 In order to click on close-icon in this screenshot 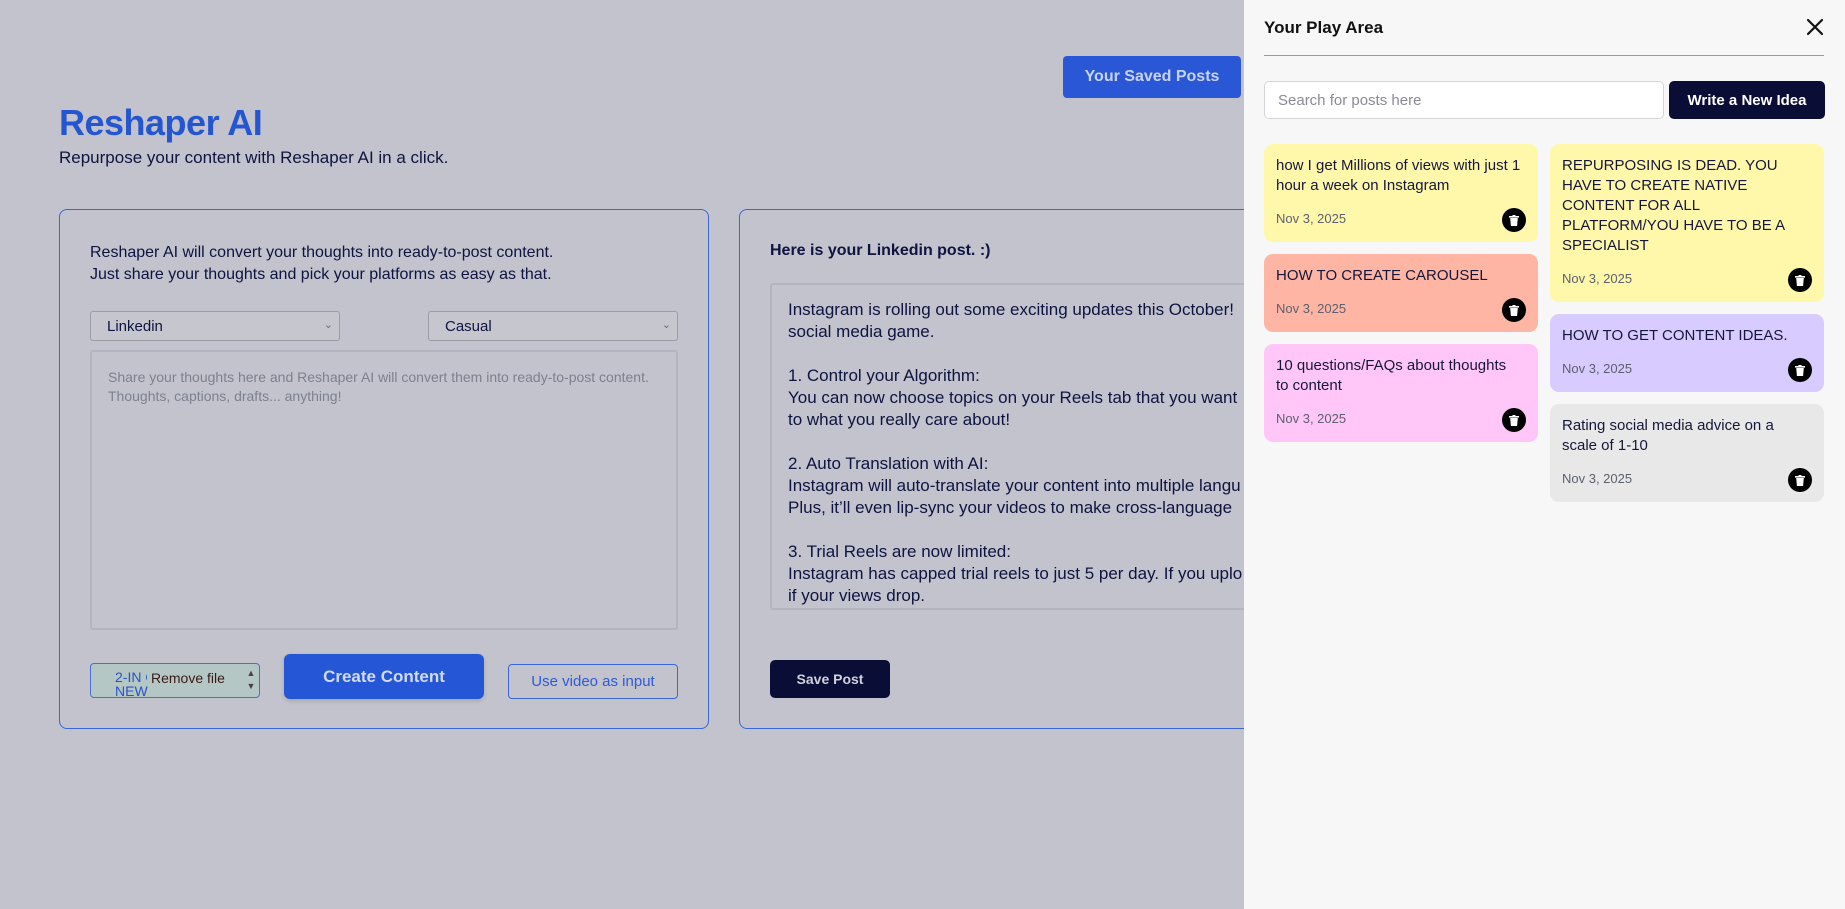, I will do `click(1815, 27)`.